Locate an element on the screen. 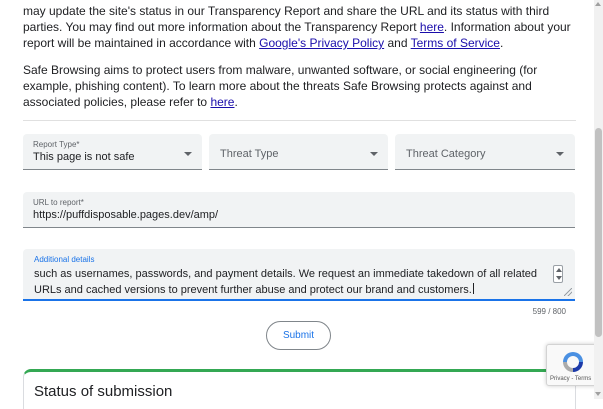  threat-category-select: Threat Category is located at coordinates (485, 152).